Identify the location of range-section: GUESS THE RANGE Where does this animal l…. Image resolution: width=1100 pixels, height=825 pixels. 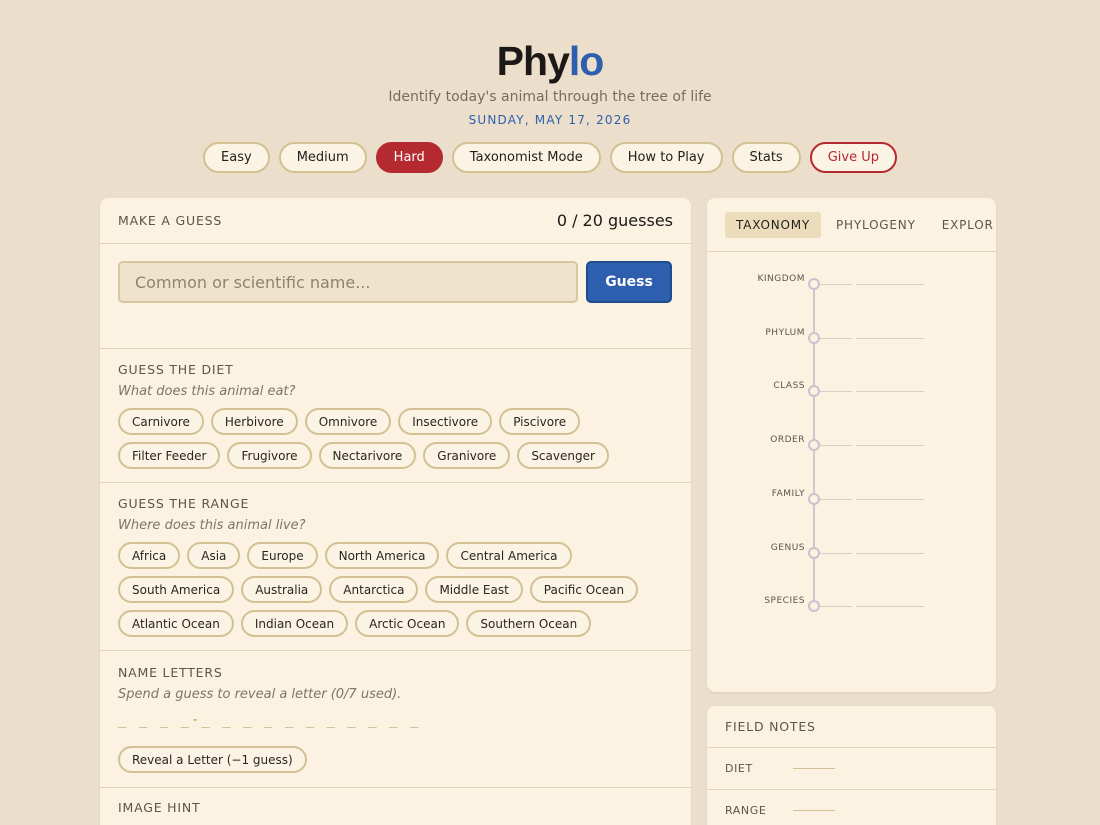
(395, 567).